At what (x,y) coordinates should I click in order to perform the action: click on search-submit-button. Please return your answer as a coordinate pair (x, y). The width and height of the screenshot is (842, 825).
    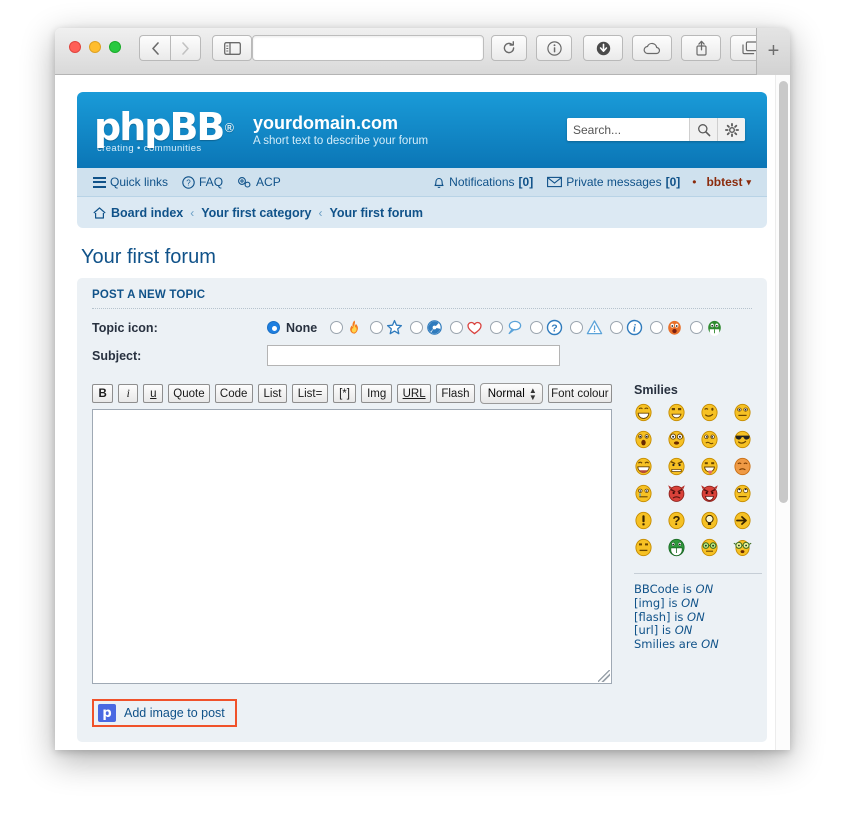
    Looking at the image, I should click on (703, 129).